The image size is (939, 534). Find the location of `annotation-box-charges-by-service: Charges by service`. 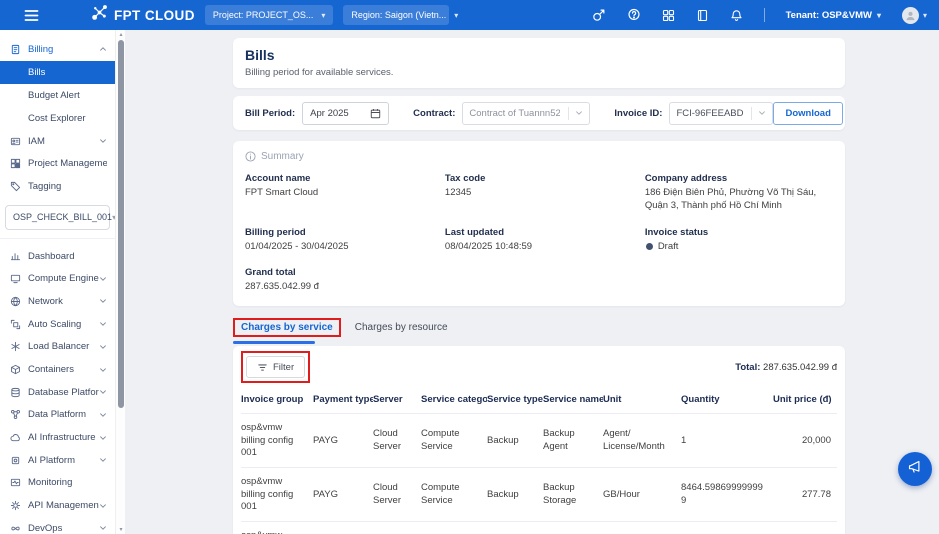

annotation-box-charges-by-service: Charges by service is located at coordinates (287, 328).